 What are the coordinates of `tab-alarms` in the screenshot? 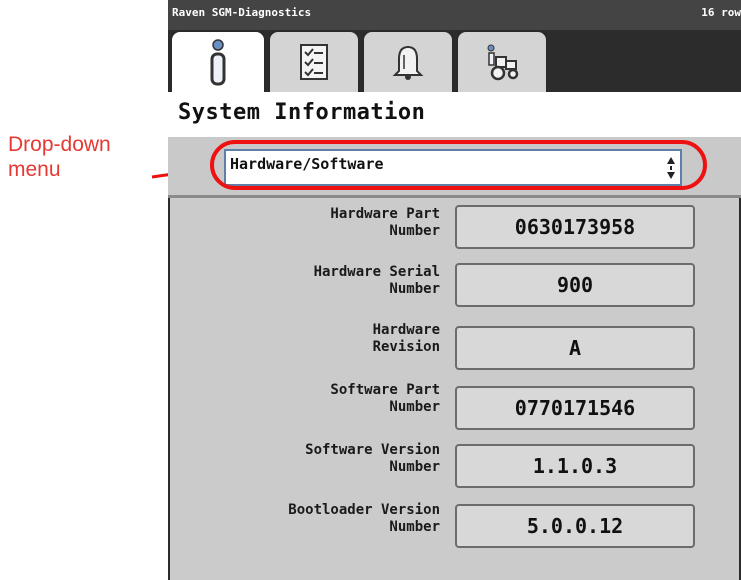 It's located at (408, 61).